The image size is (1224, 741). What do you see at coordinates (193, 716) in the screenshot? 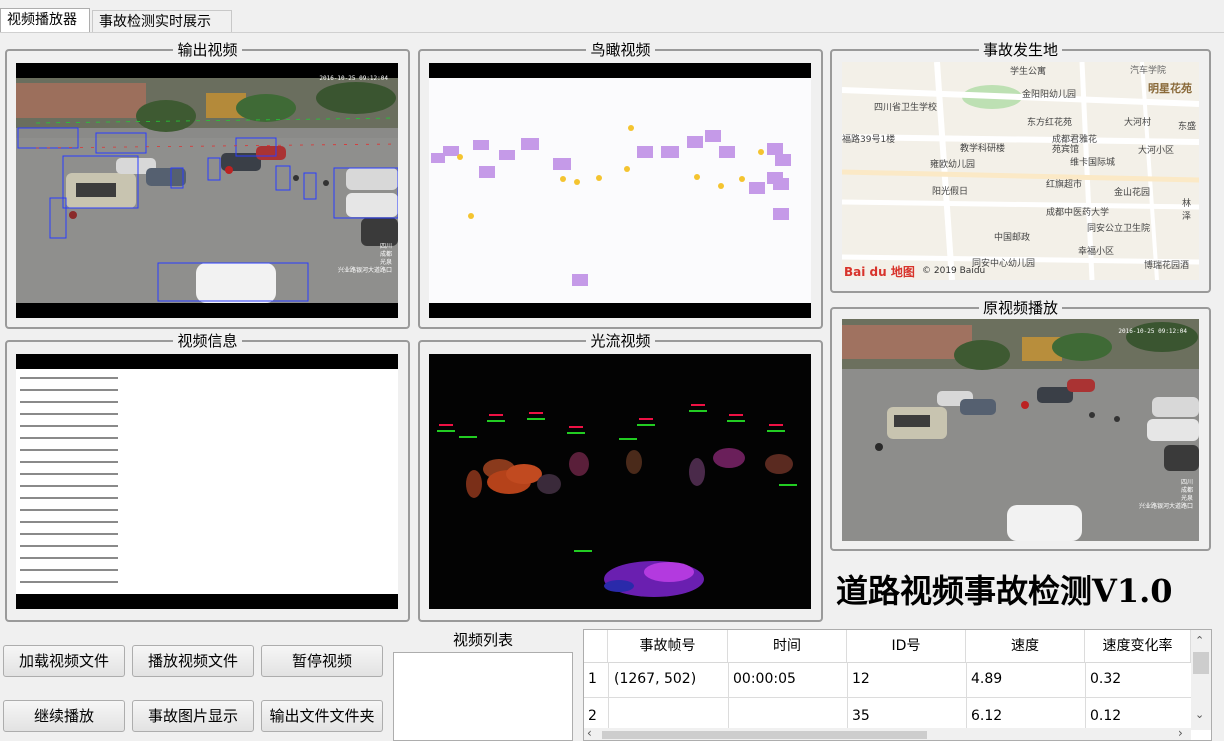
I see `show-accident-image-button: 事故图片显示` at bounding box center [193, 716].